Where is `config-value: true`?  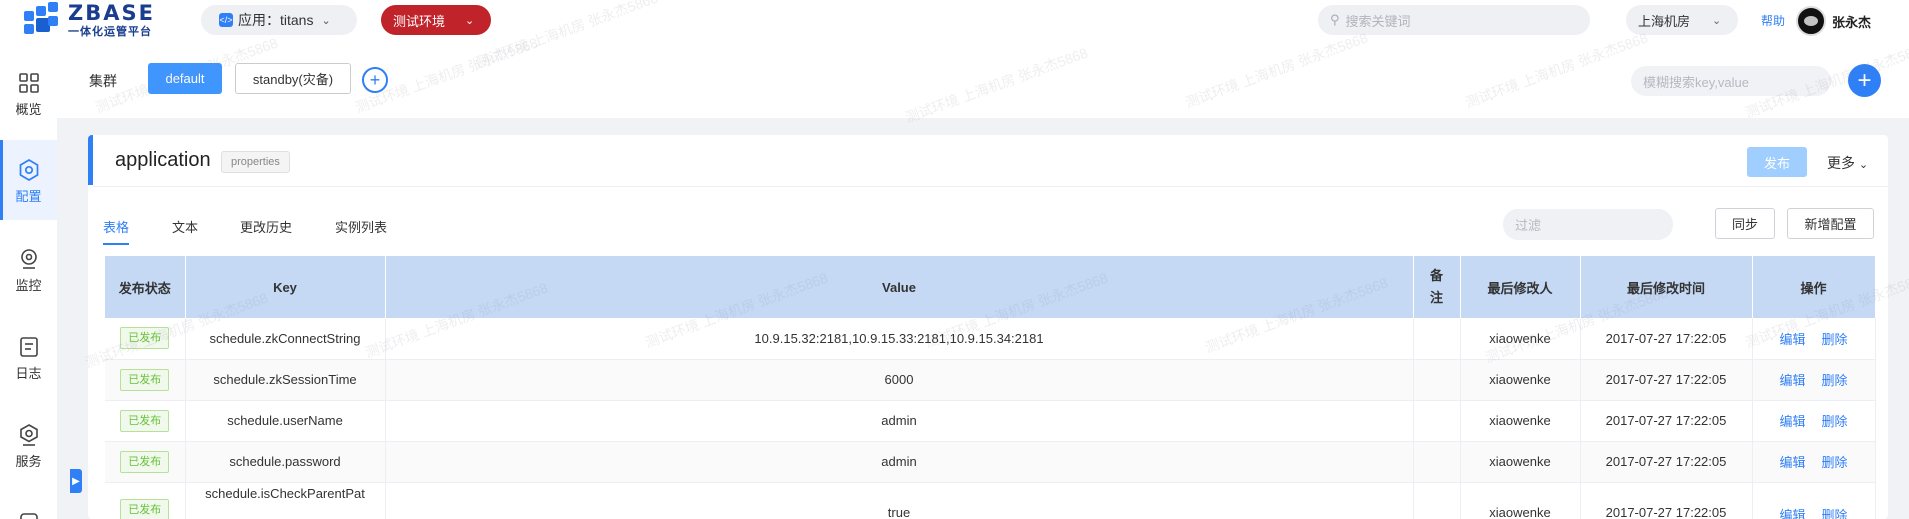 config-value: true is located at coordinates (899, 500).